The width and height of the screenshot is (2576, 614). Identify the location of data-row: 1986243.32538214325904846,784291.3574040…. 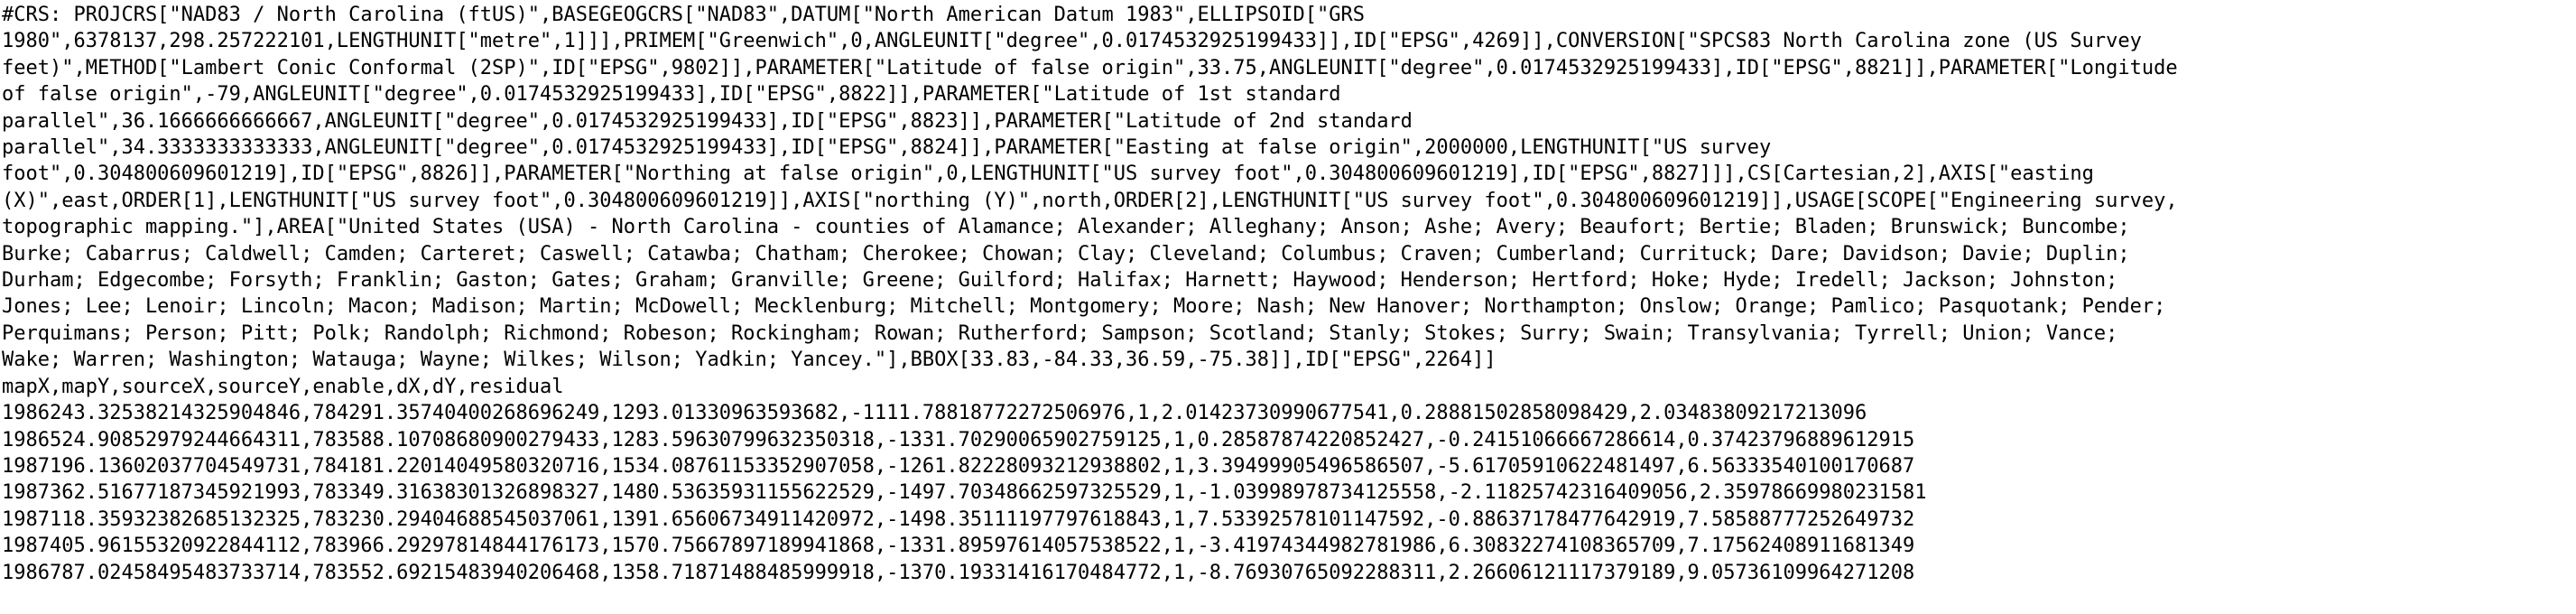
(935, 413).